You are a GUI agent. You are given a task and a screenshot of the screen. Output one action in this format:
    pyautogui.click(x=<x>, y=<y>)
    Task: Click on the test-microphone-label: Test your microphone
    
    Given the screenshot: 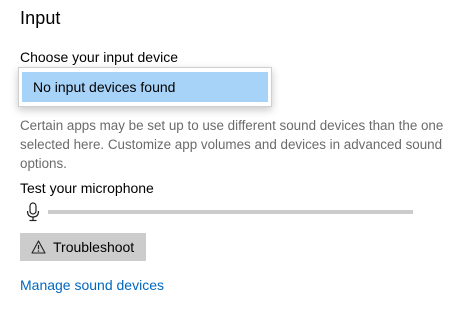 What is the action you would take?
    pyautogui.click(x=87, y=188)
    